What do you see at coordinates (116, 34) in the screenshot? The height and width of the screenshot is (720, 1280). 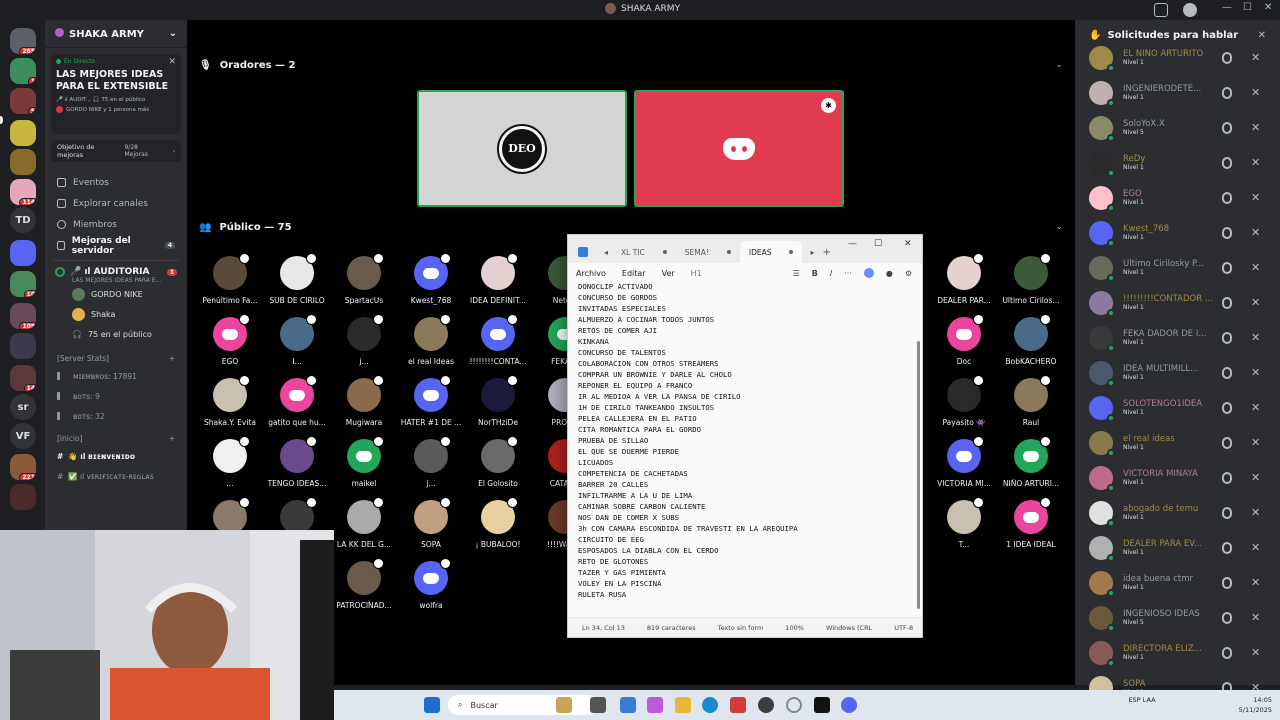 I see `guild-header: SHAKA ARMY ⌄` at bounding box center [116, 34].